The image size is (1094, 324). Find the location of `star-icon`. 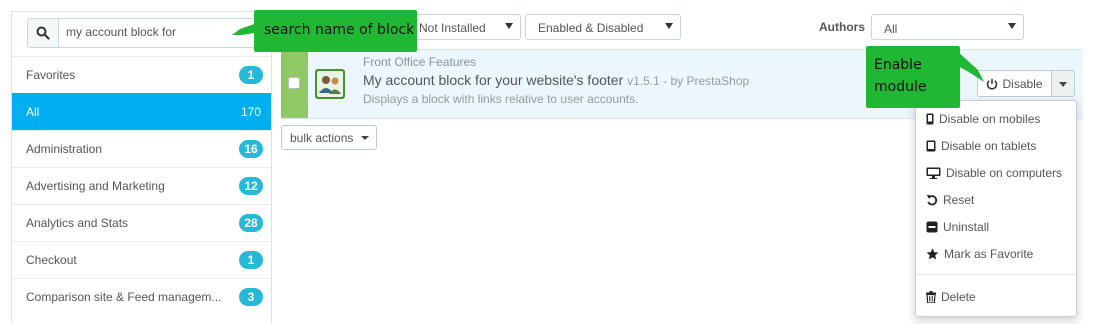

star-icon is located at coordinates (932, 254).